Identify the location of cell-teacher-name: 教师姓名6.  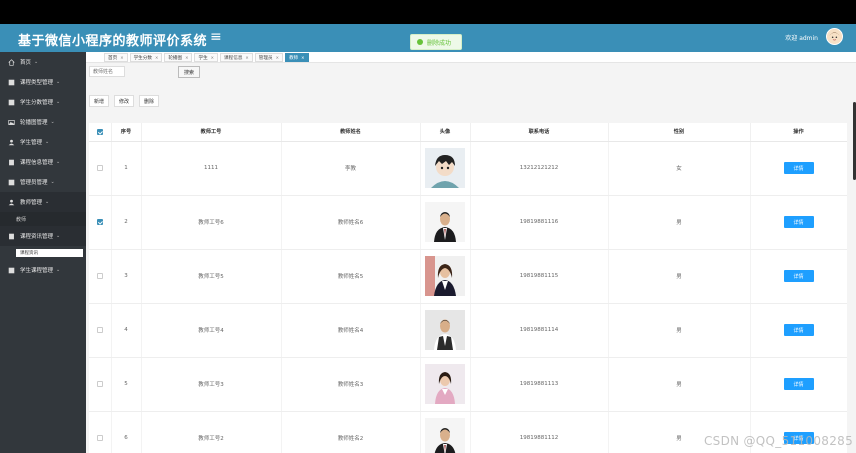
(351, 222).